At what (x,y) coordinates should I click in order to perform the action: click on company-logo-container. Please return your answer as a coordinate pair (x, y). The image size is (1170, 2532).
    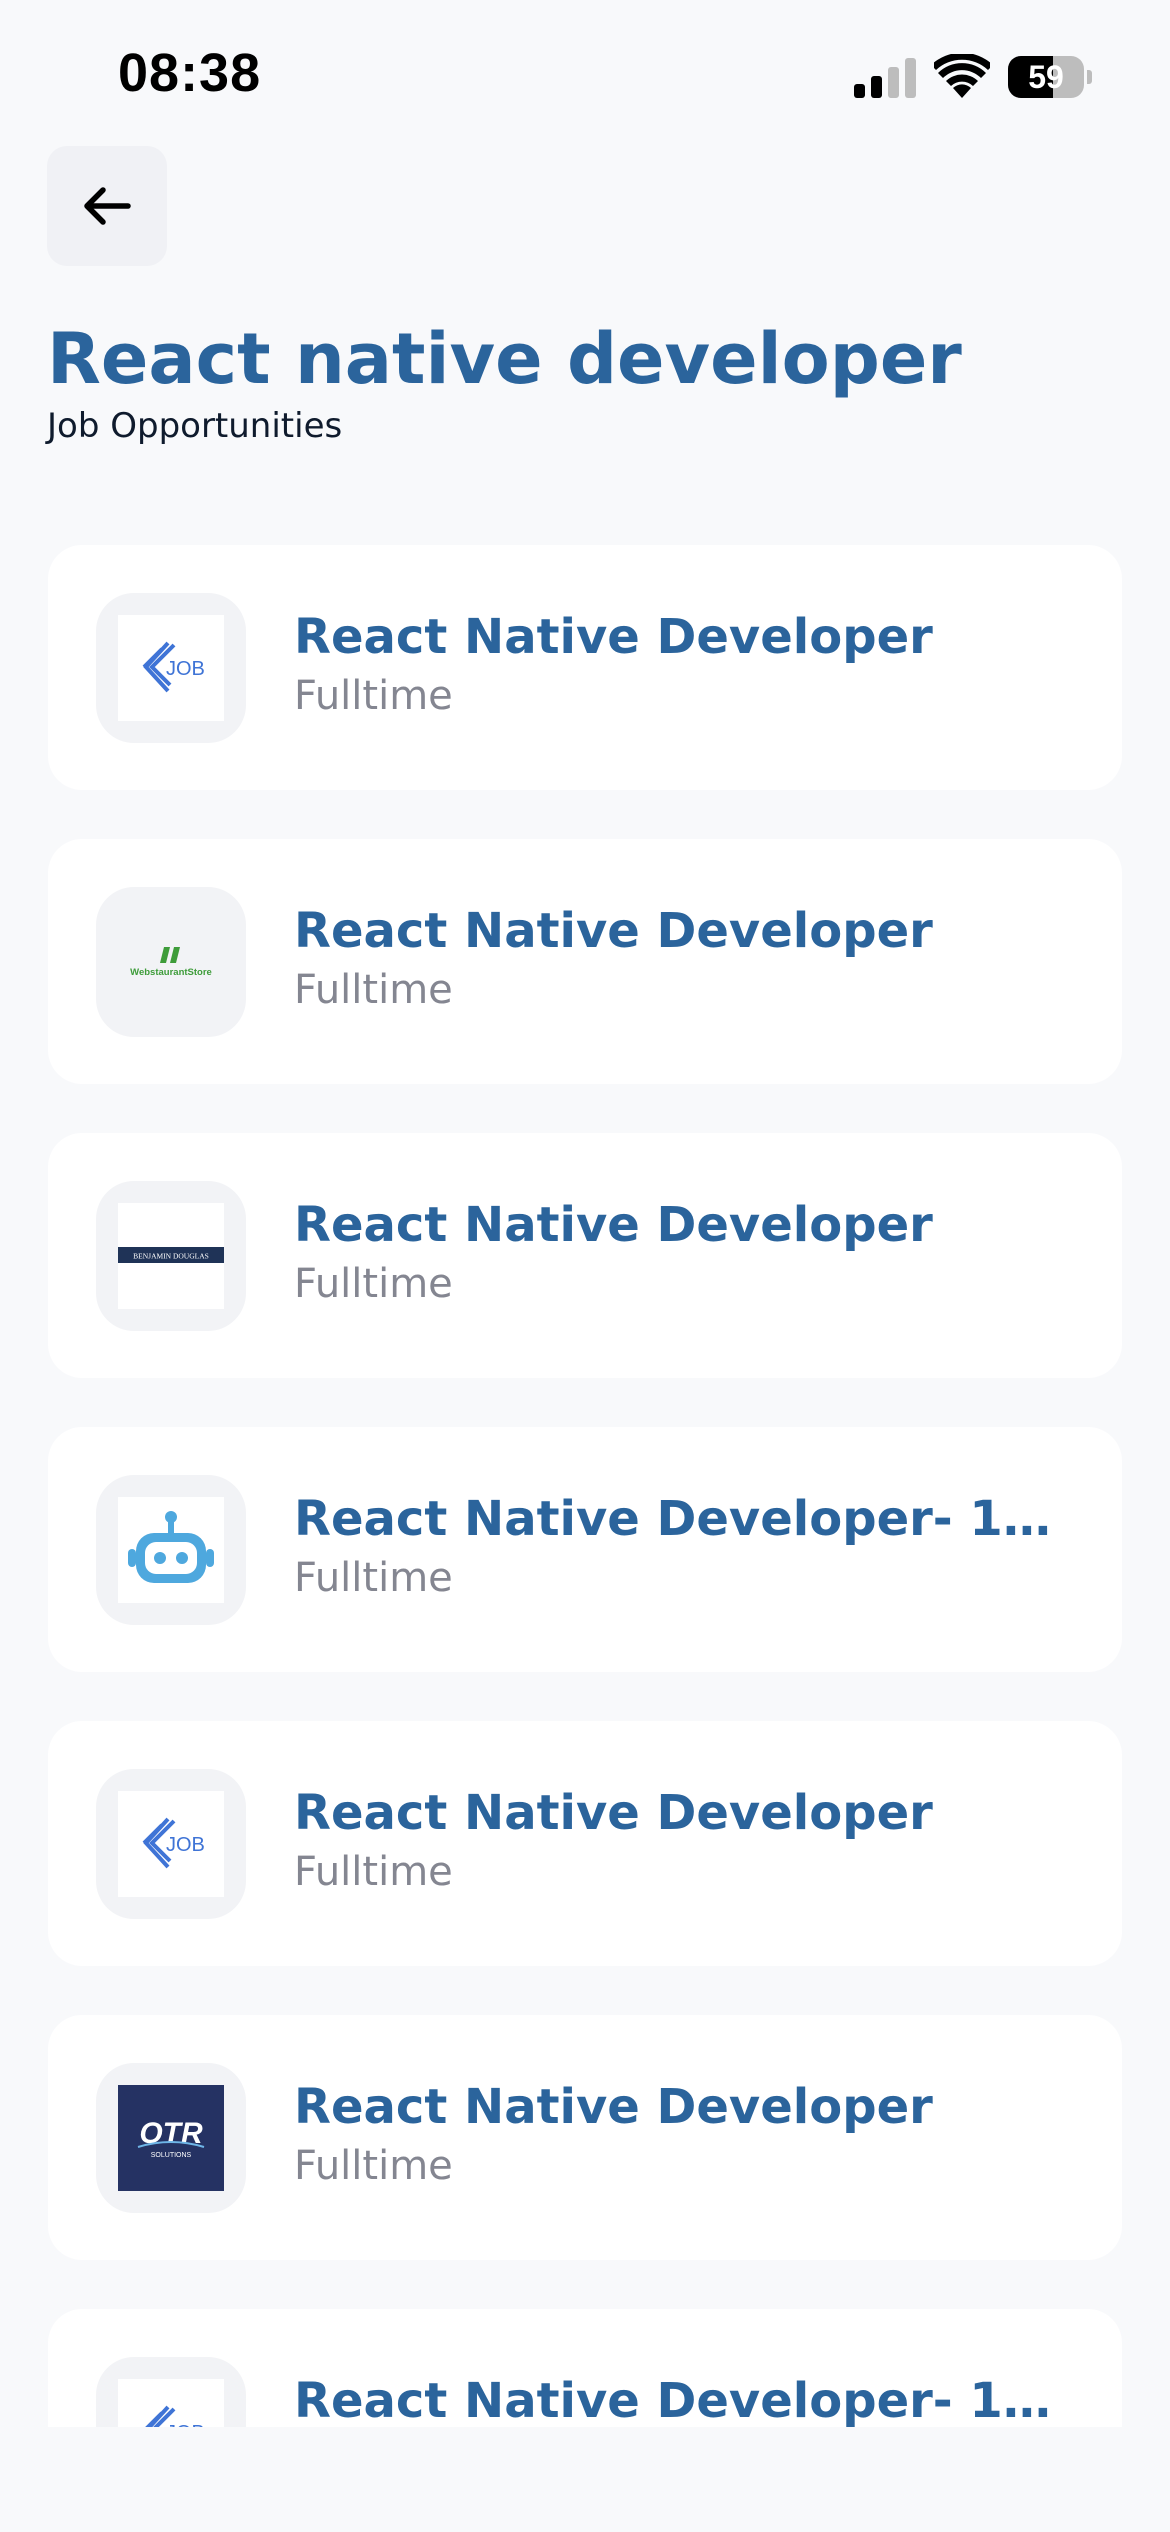
    Looking at the image, I should click on (171, 1550).